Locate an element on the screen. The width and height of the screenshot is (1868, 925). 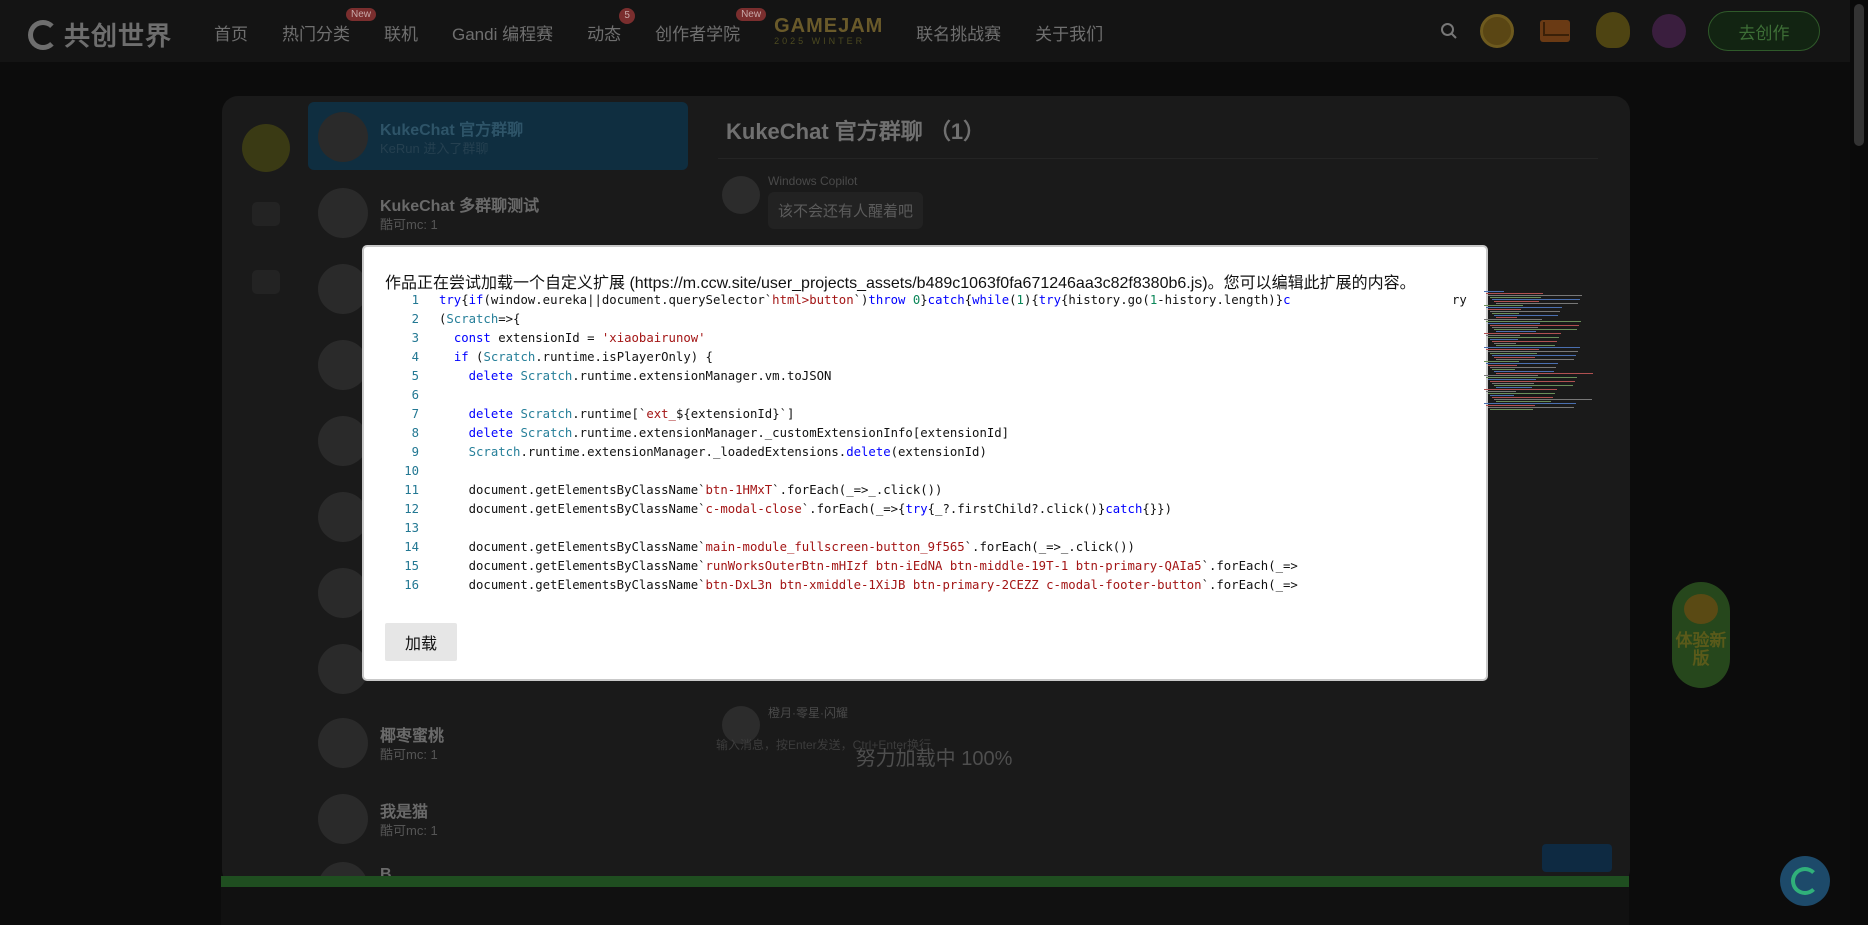
glasses-icon is located at coordinates (1613, 30).